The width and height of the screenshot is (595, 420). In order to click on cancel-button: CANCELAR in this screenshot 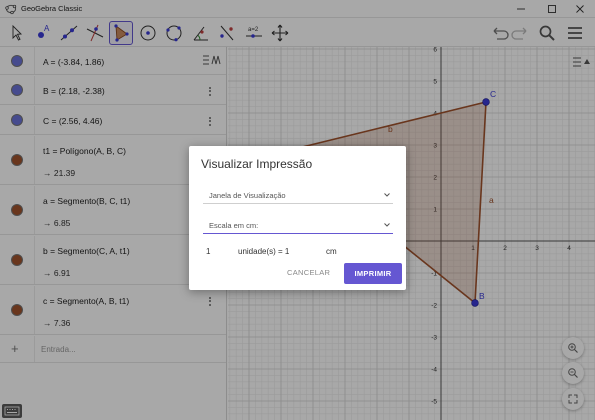, I will do `click(308, 272)`.